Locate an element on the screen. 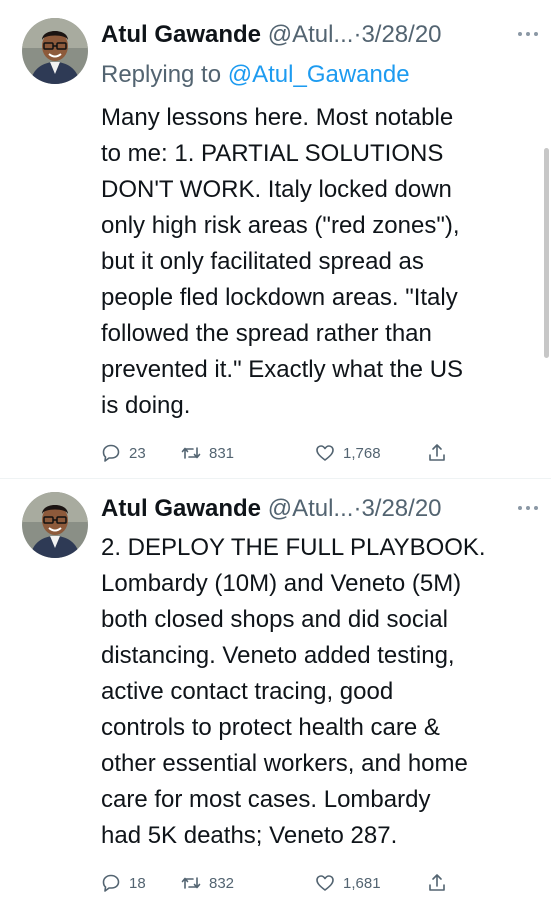 This screenshot has width=551, height=900. tweet-text-line: care for most cases. Lombardy is located at coordinates (266, 799).